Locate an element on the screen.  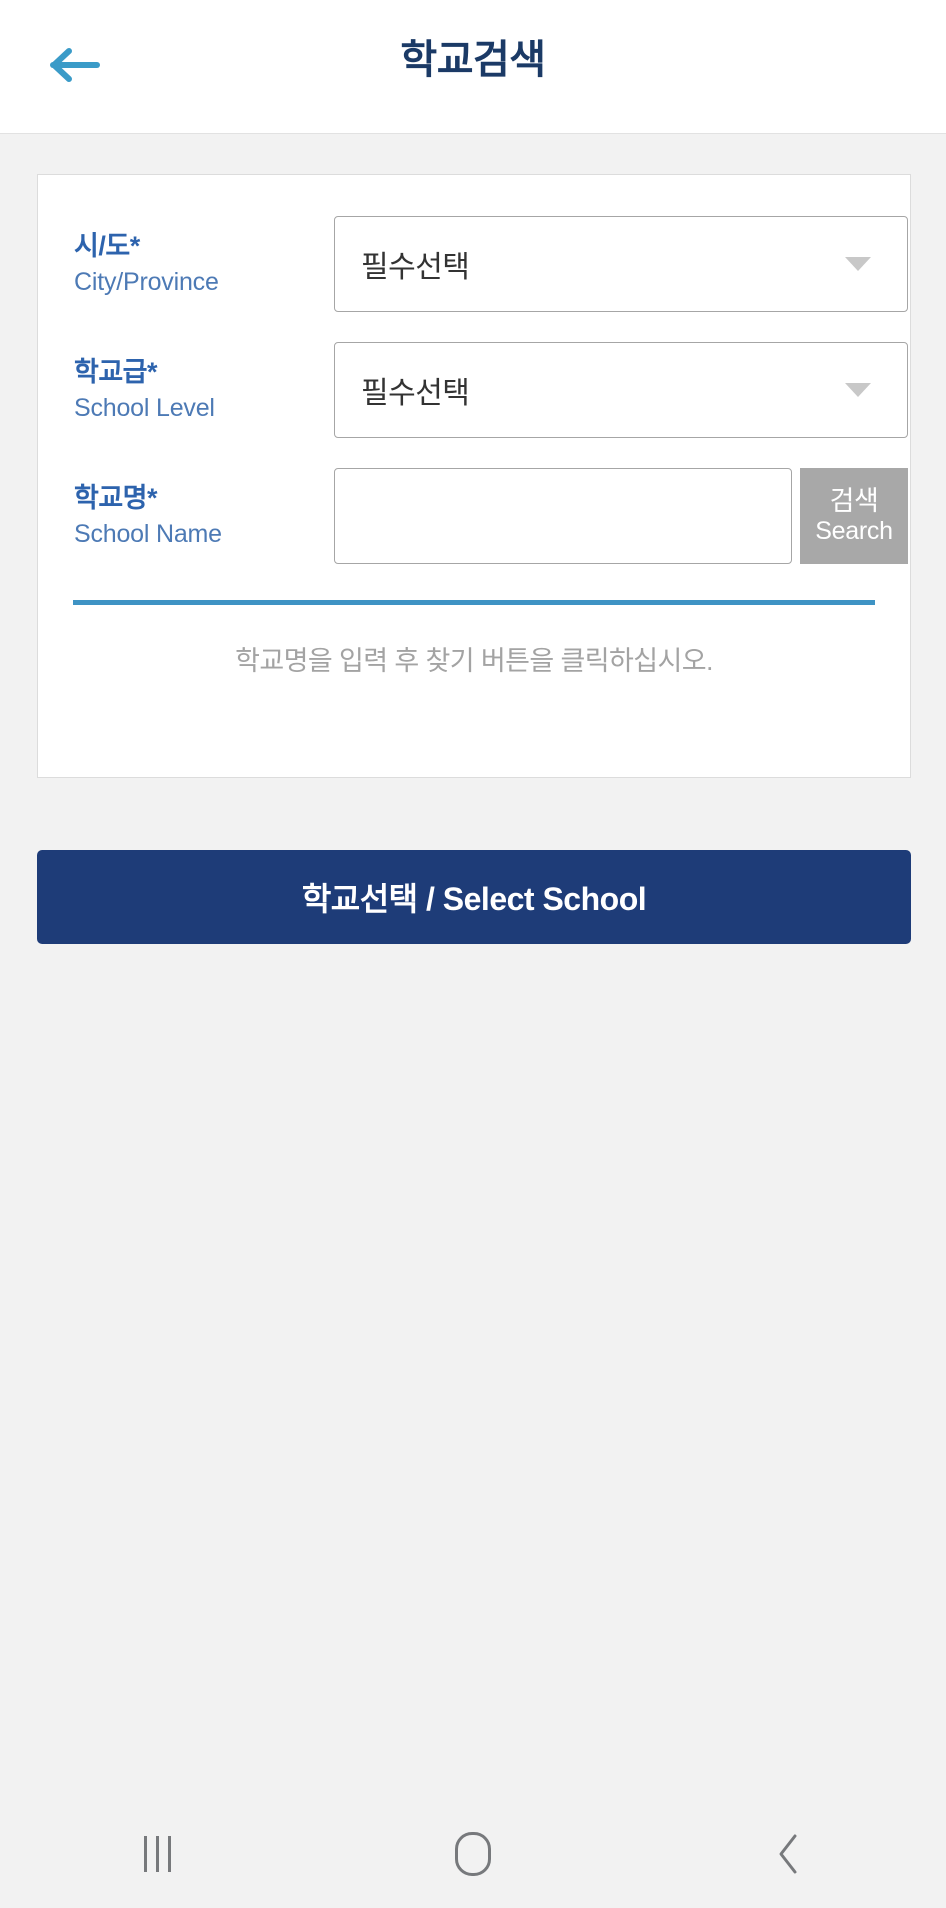
nav-recents-button is located at coordinates (157, 1854).